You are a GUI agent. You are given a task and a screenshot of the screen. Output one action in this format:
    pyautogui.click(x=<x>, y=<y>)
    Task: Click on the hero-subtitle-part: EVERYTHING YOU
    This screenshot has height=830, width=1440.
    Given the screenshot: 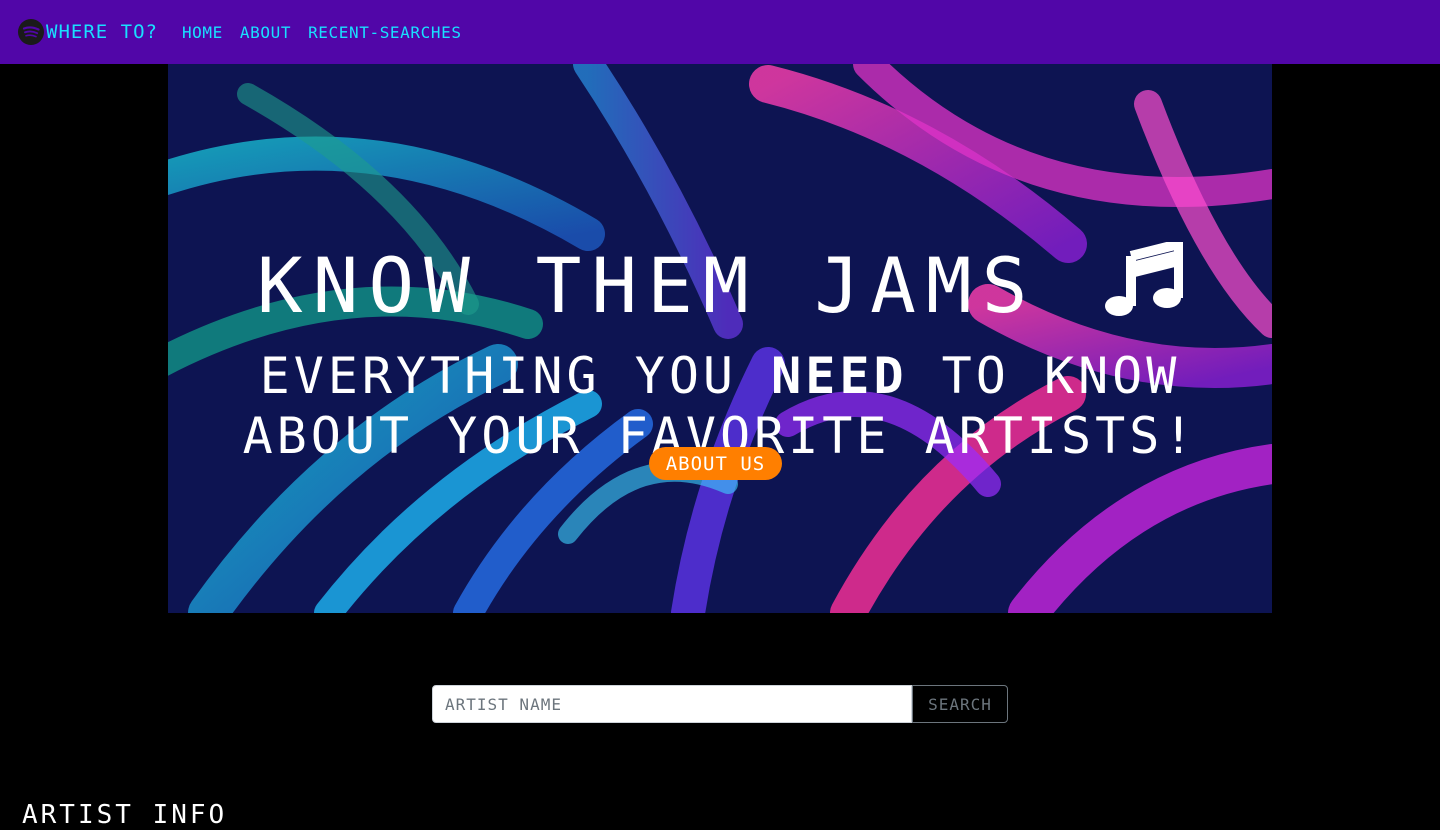 What is the action you would take?
    pyautogui.click(x=515, y=376)
    